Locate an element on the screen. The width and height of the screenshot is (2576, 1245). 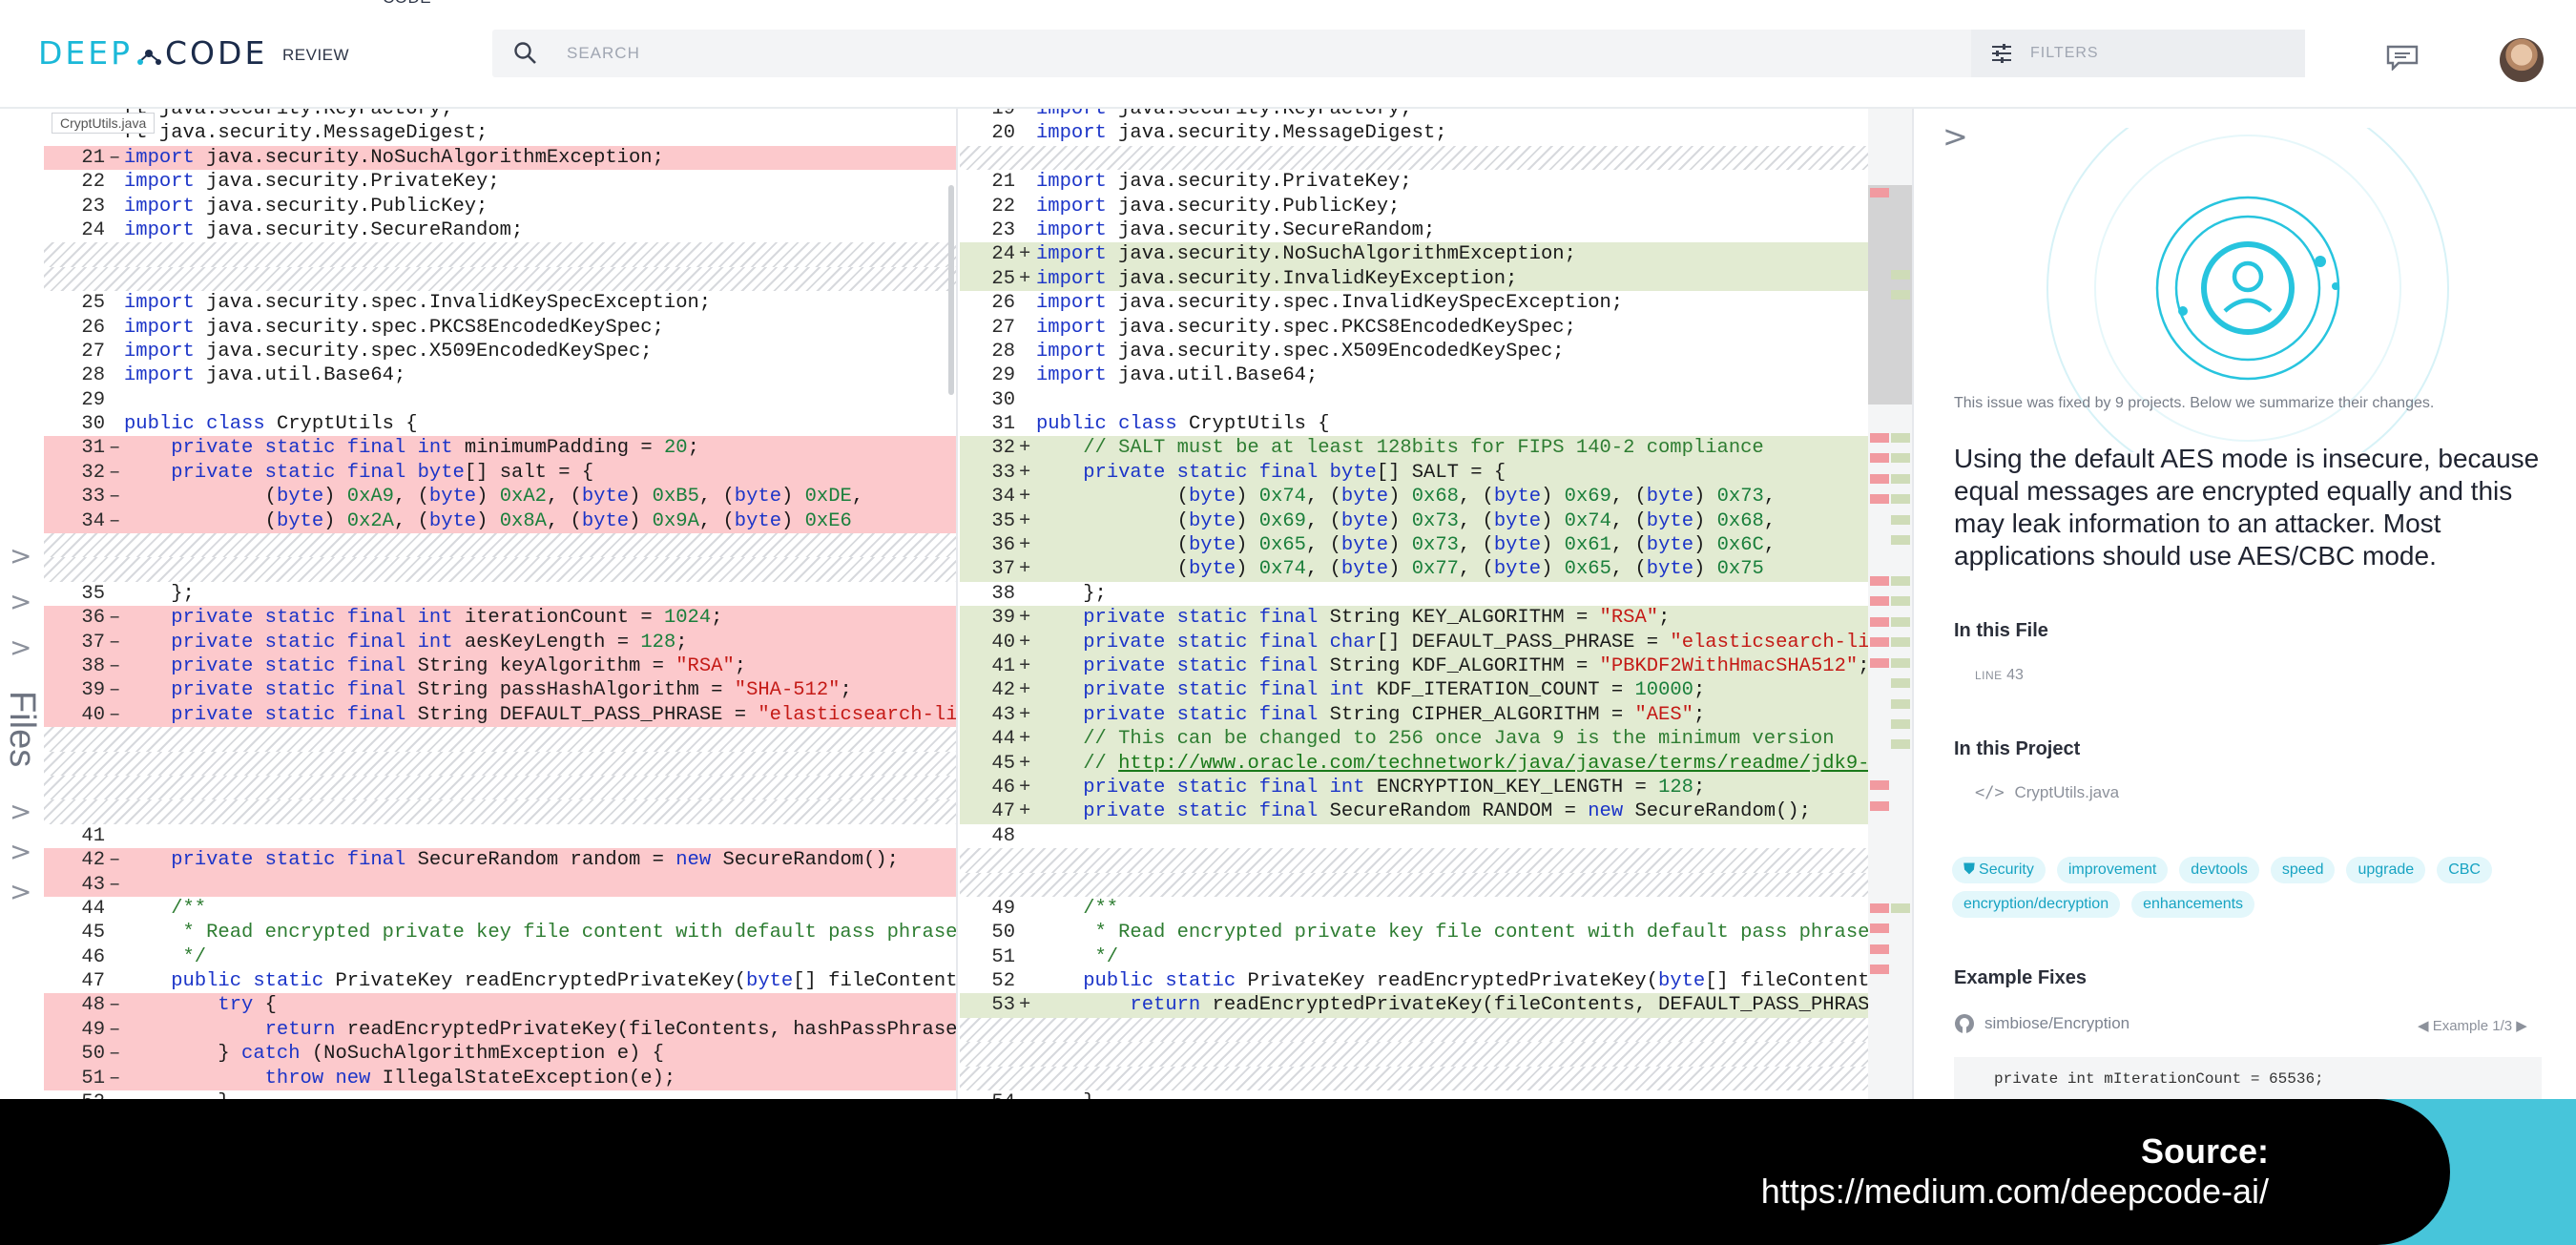
code-text: import java.util.Base64; is located at coordinates (1177, 375).